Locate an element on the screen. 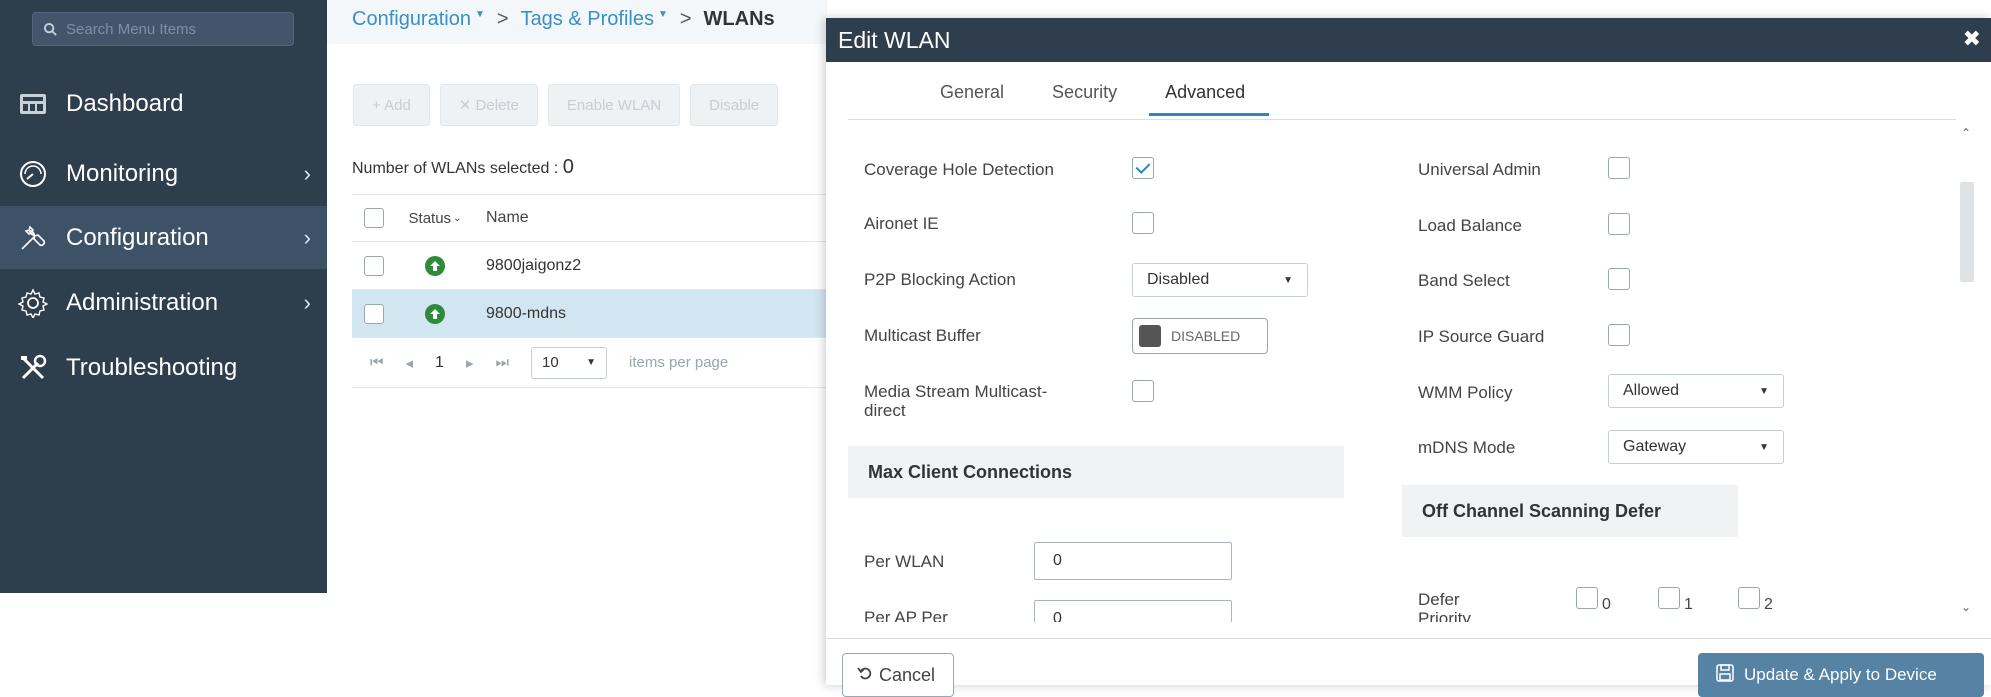  settings-scrollbar: ⌃ ⌄ is located at coordinates (1966, 372).